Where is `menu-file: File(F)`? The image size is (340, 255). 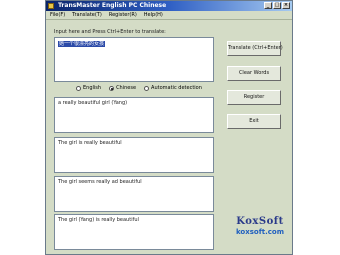
menu-file: File(F) is located at coordinates (57, 15).